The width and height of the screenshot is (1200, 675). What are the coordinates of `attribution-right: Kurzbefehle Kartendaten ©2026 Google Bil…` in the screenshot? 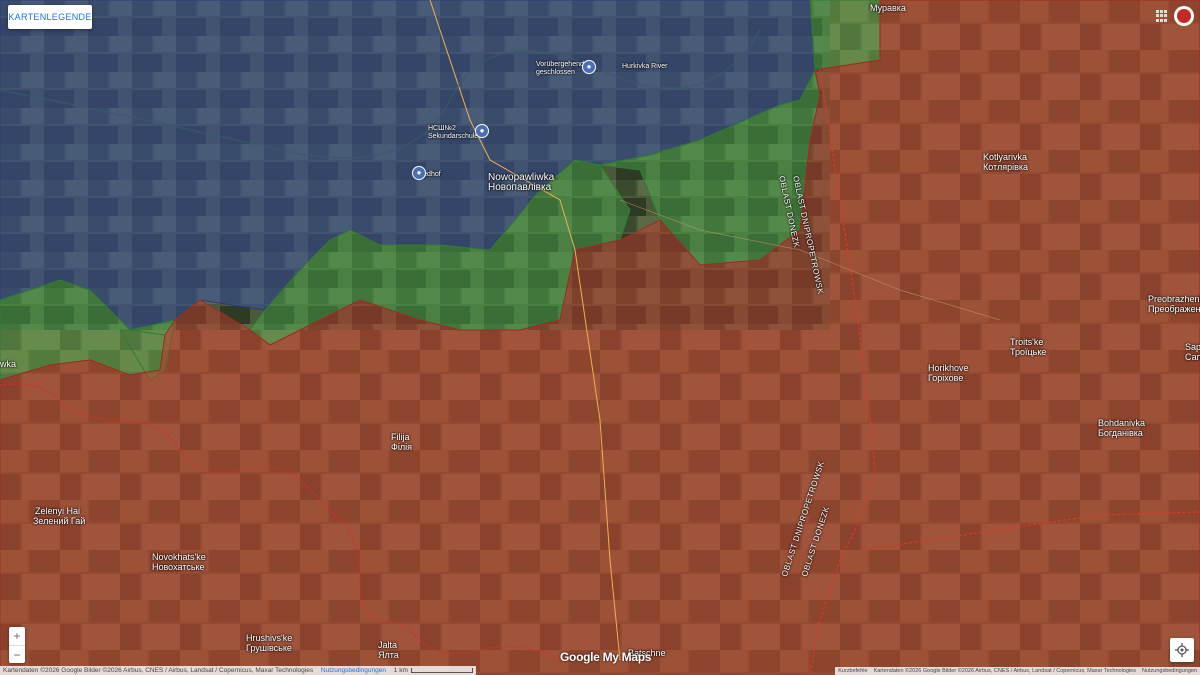 It's located at (1017, 671).